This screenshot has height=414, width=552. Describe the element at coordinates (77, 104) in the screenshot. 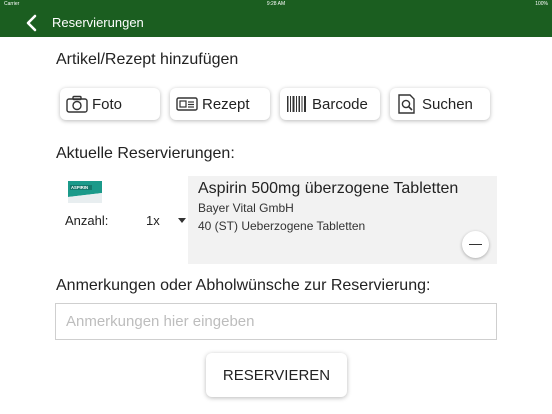

I see `camera-icon` at that location.